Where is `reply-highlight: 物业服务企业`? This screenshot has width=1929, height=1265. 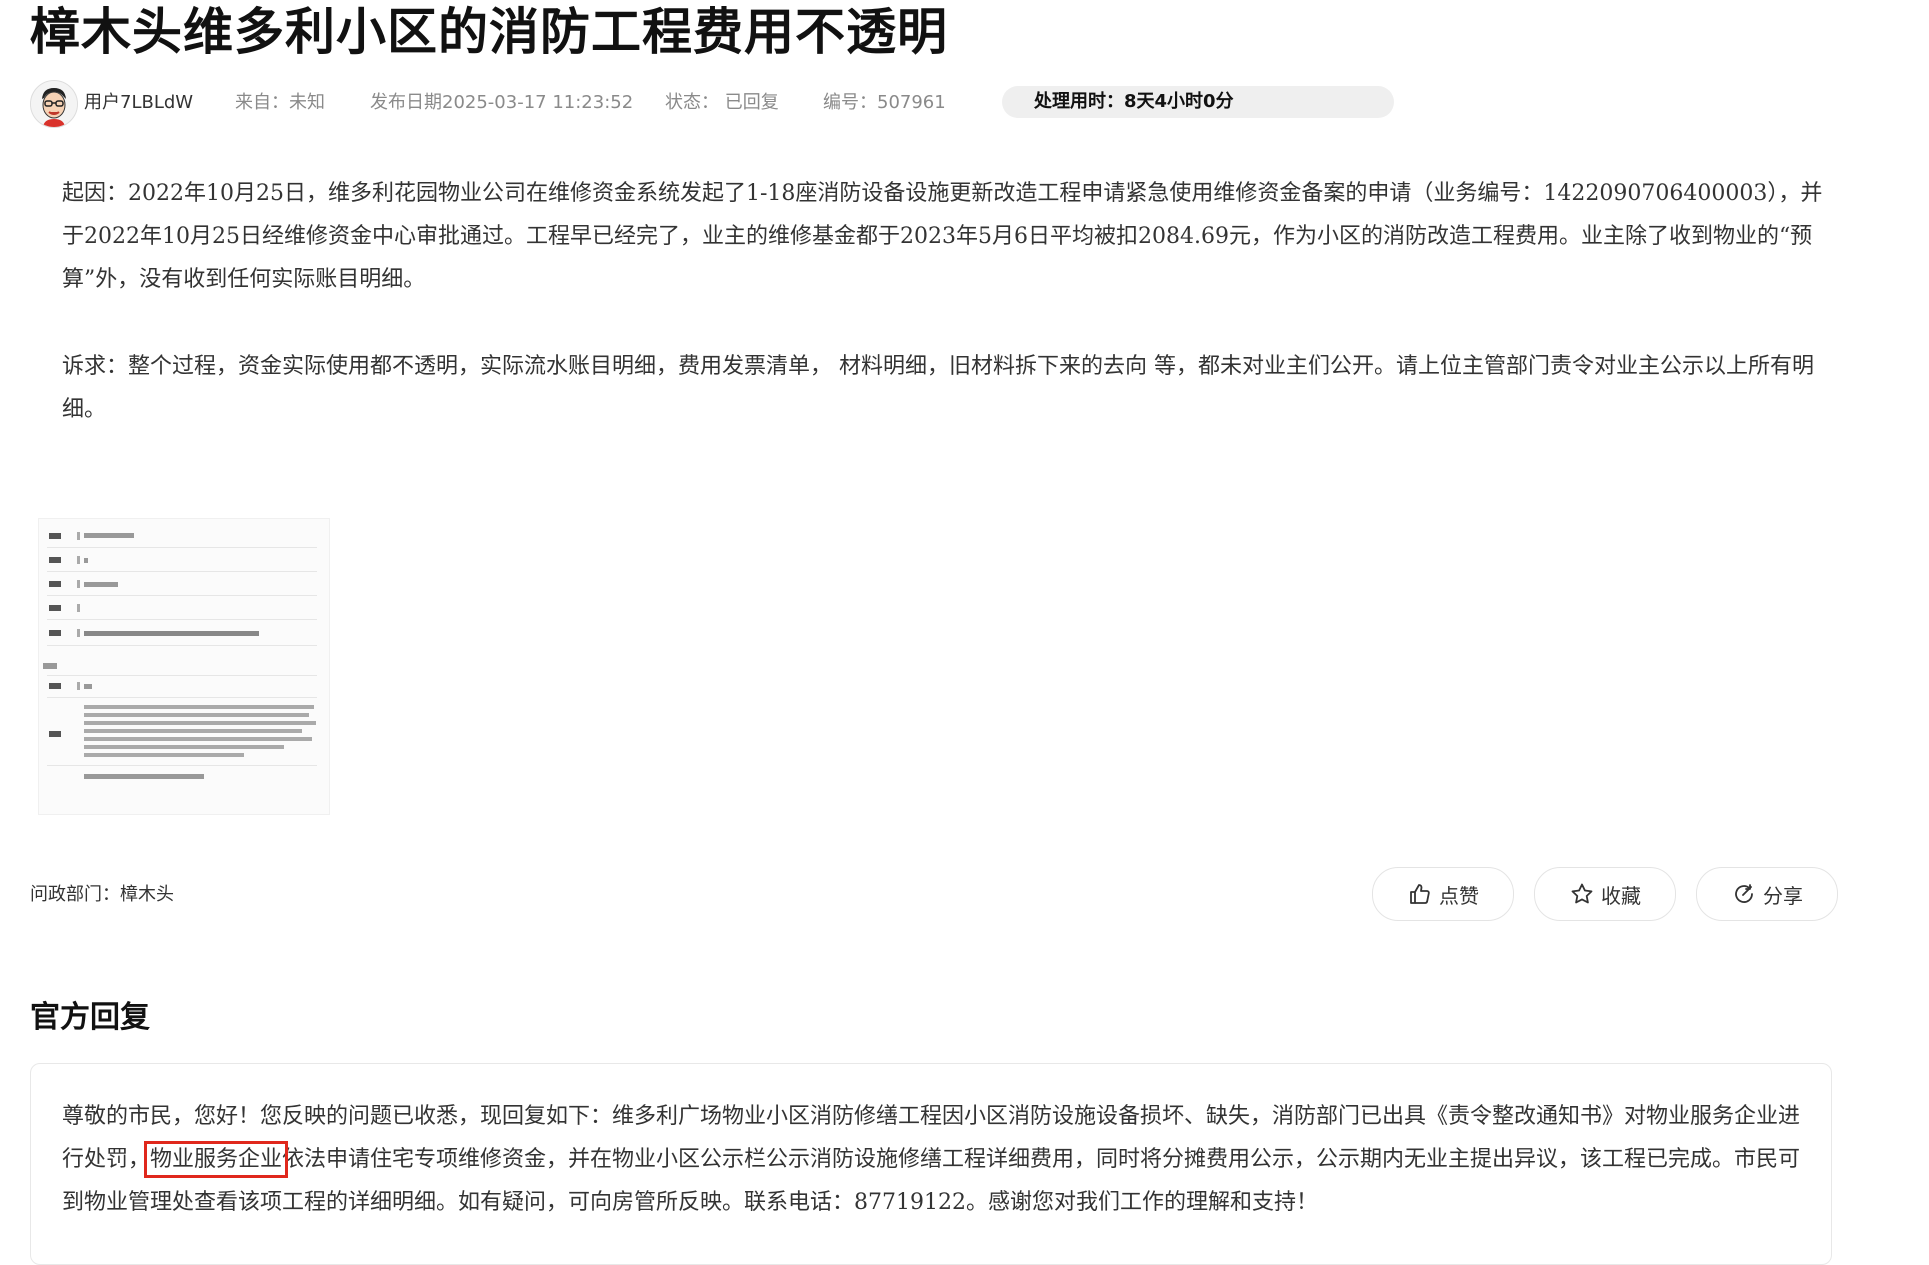
reply-highlight: 物业服务企业 is located at coordinates (216, 1159).